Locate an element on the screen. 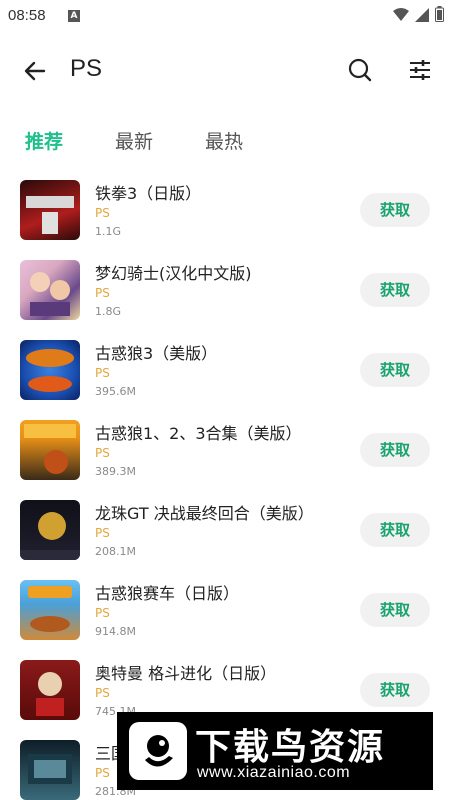 The image size is (450, 800). arrow-left-icon is located at coordinates (35, 71).